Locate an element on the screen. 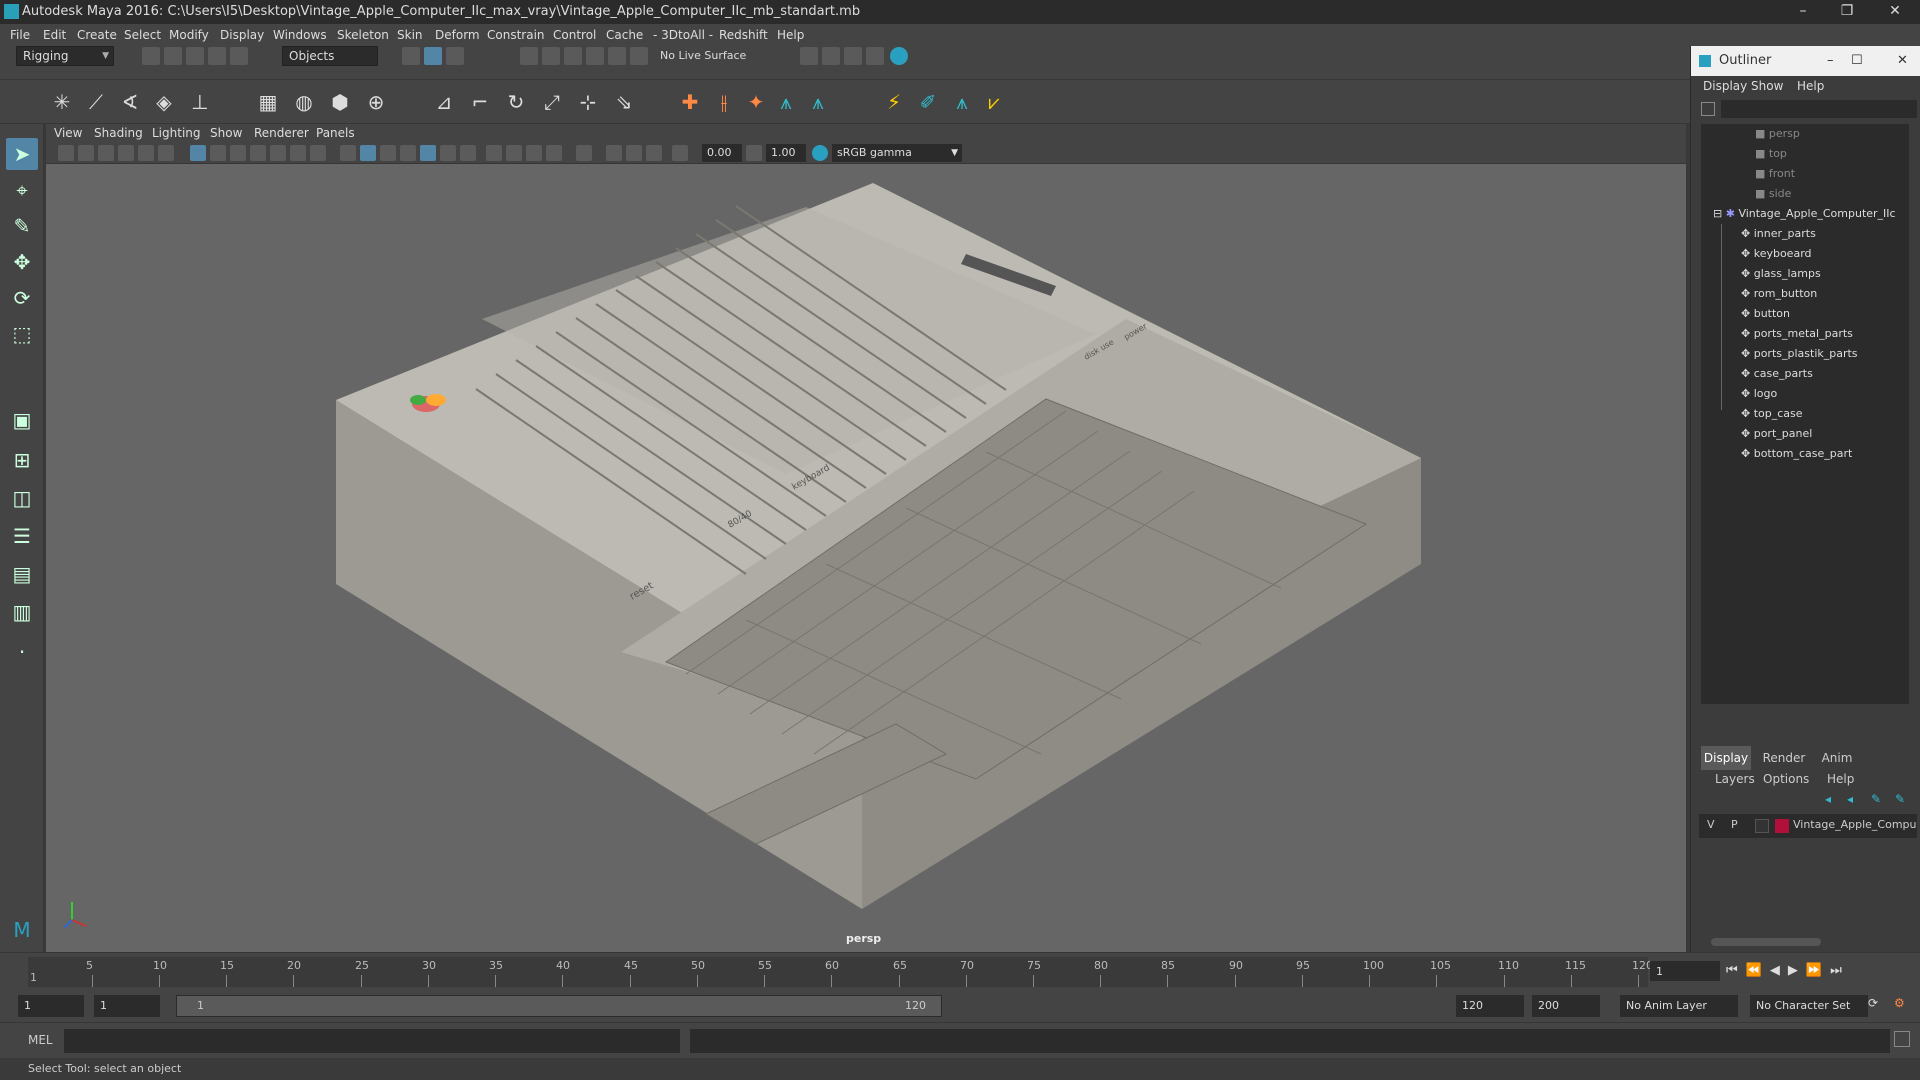  render-current-icon is located at coordinates (831, 56).